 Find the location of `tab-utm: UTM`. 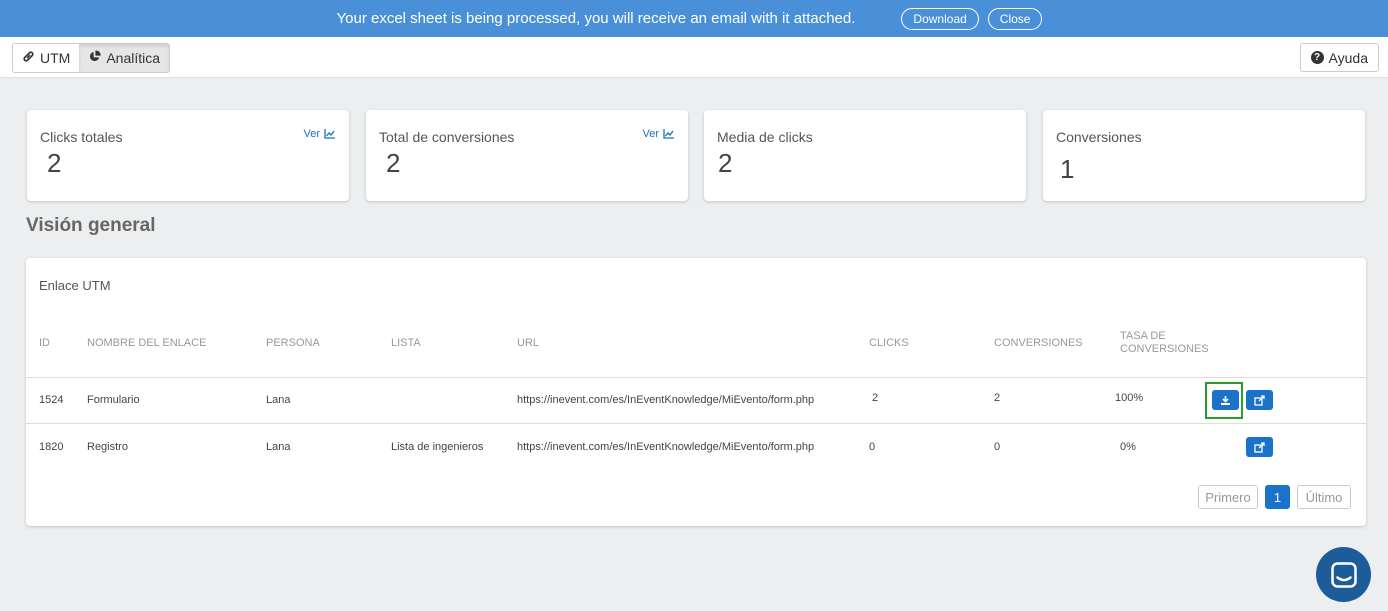

tab-utm: UTM is located at coordinates (46, 58).